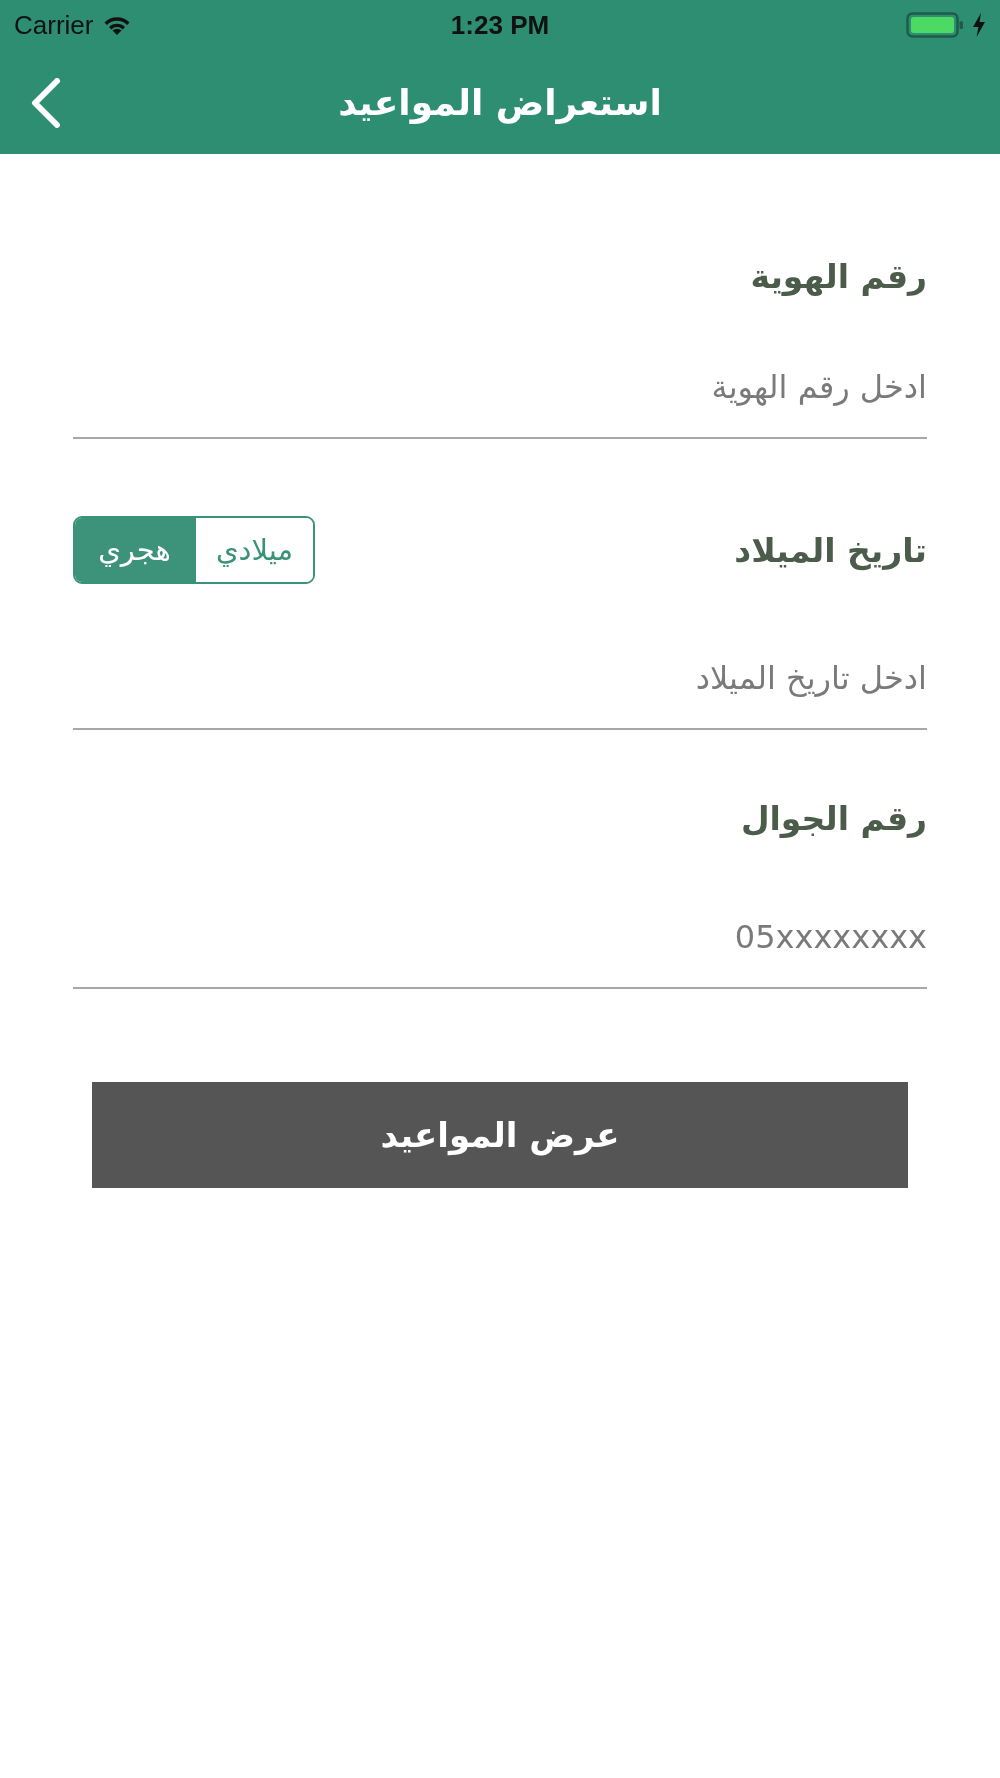 The height and width of the screenshot is (1778, 1000). Describe the element at coordinates (500, 102) in the screenshot. I see `screen-title: استعراض المواعيد` at that location.